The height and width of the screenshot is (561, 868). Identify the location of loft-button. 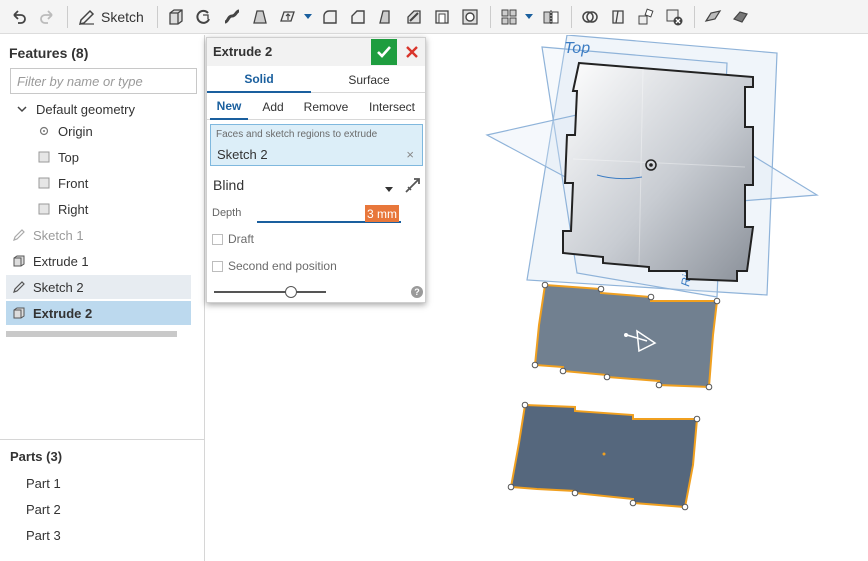
(260, 17).